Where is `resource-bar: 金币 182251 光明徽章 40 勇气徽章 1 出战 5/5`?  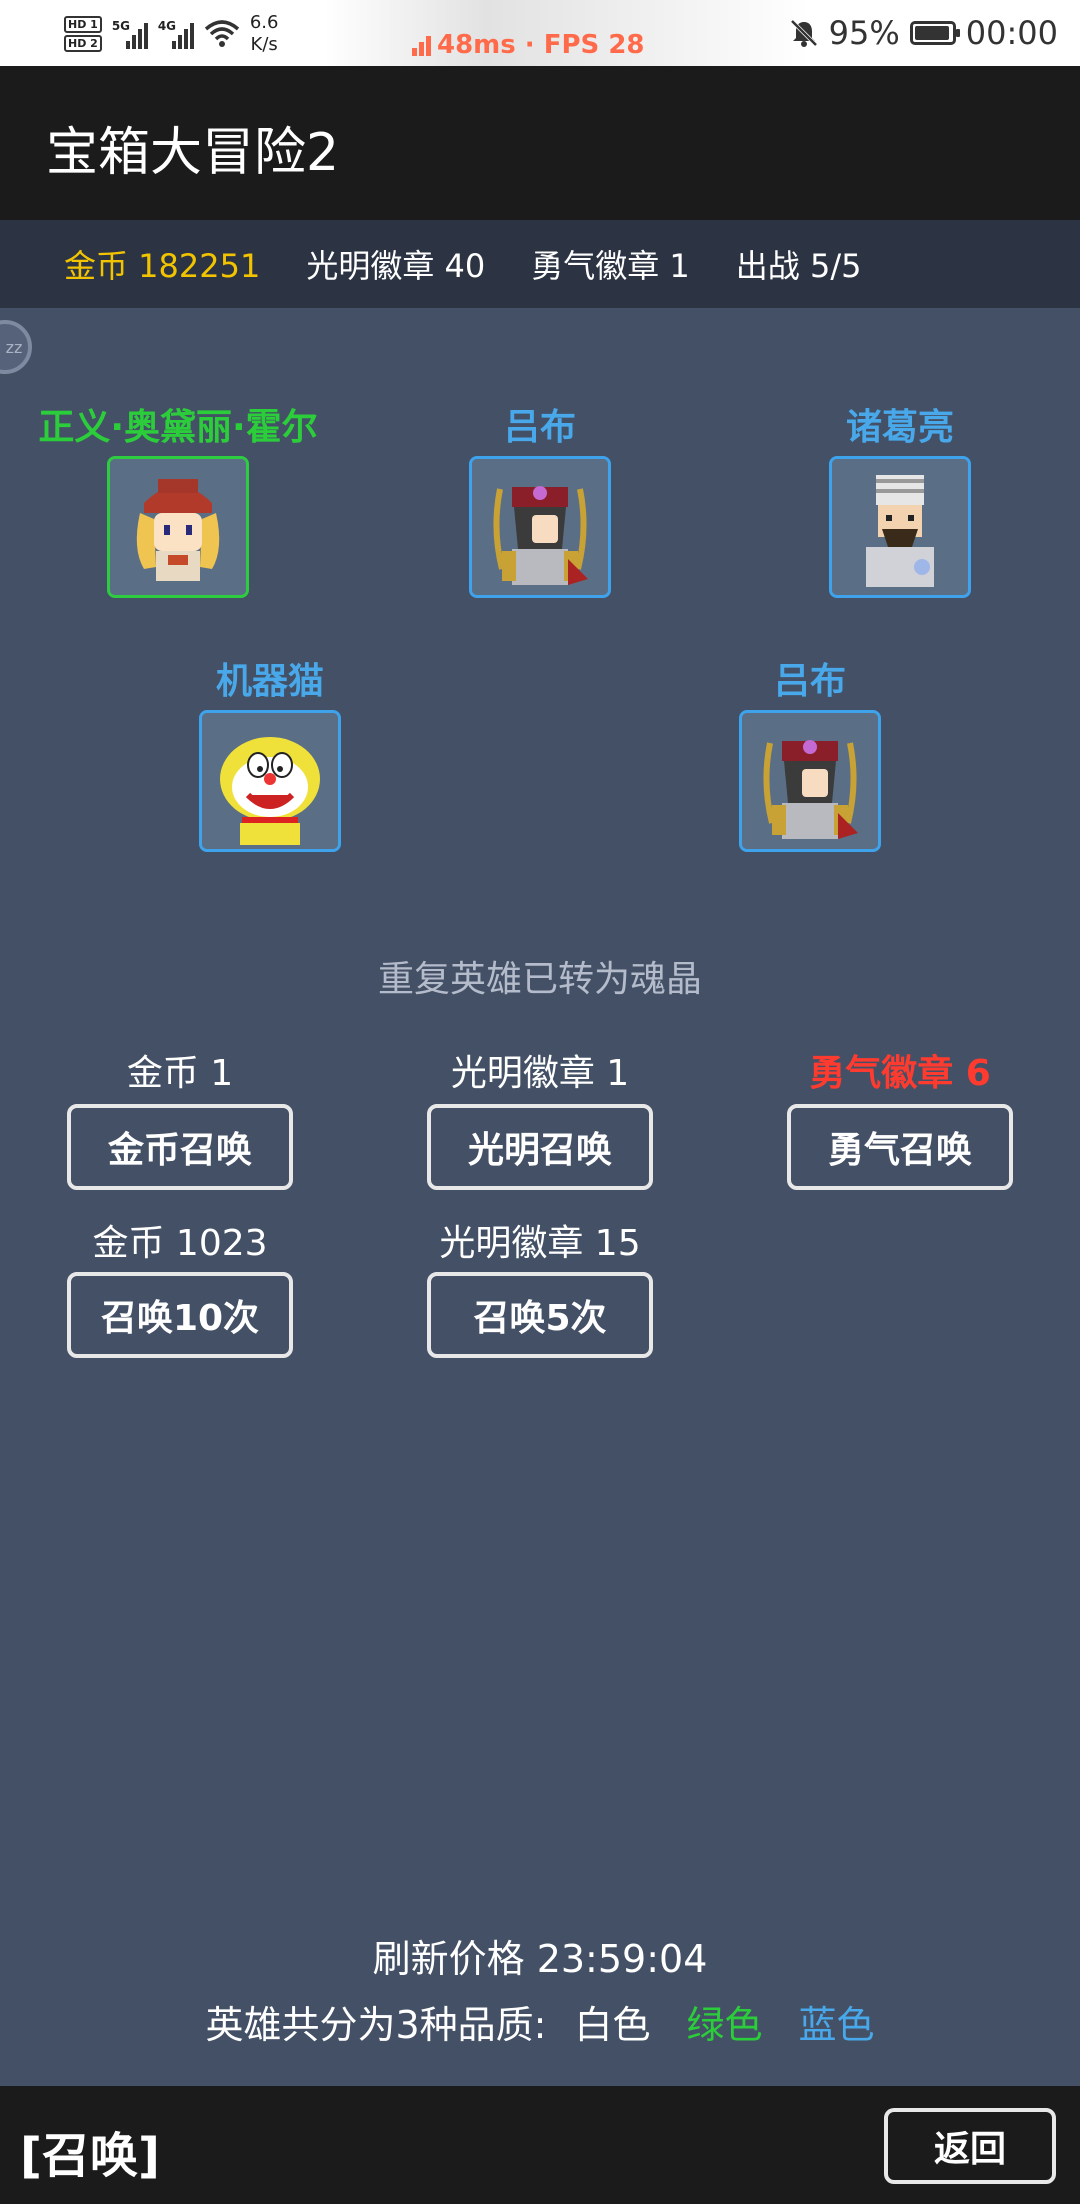
resource-bar: 金币 182251 光明徽章 40 勇气徽章 1 出战 5/5 is located at coordinates (540, 264).